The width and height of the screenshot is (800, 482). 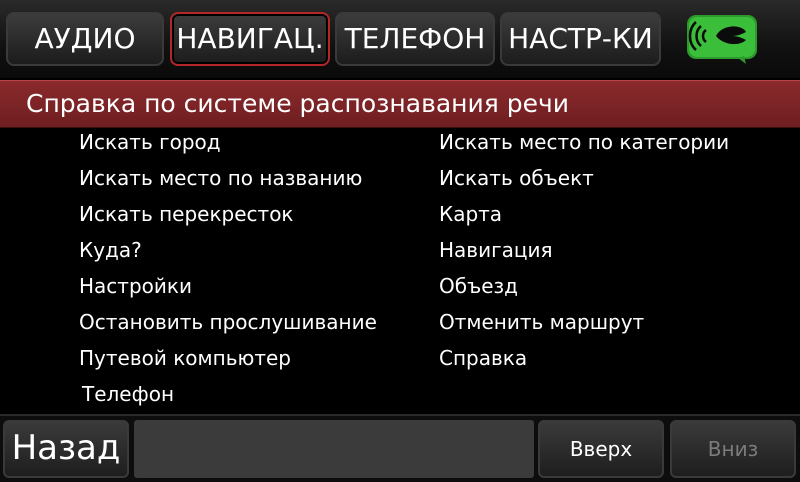 I want to click on command-item: Отменить маршрут, so click(x=542, y=322).